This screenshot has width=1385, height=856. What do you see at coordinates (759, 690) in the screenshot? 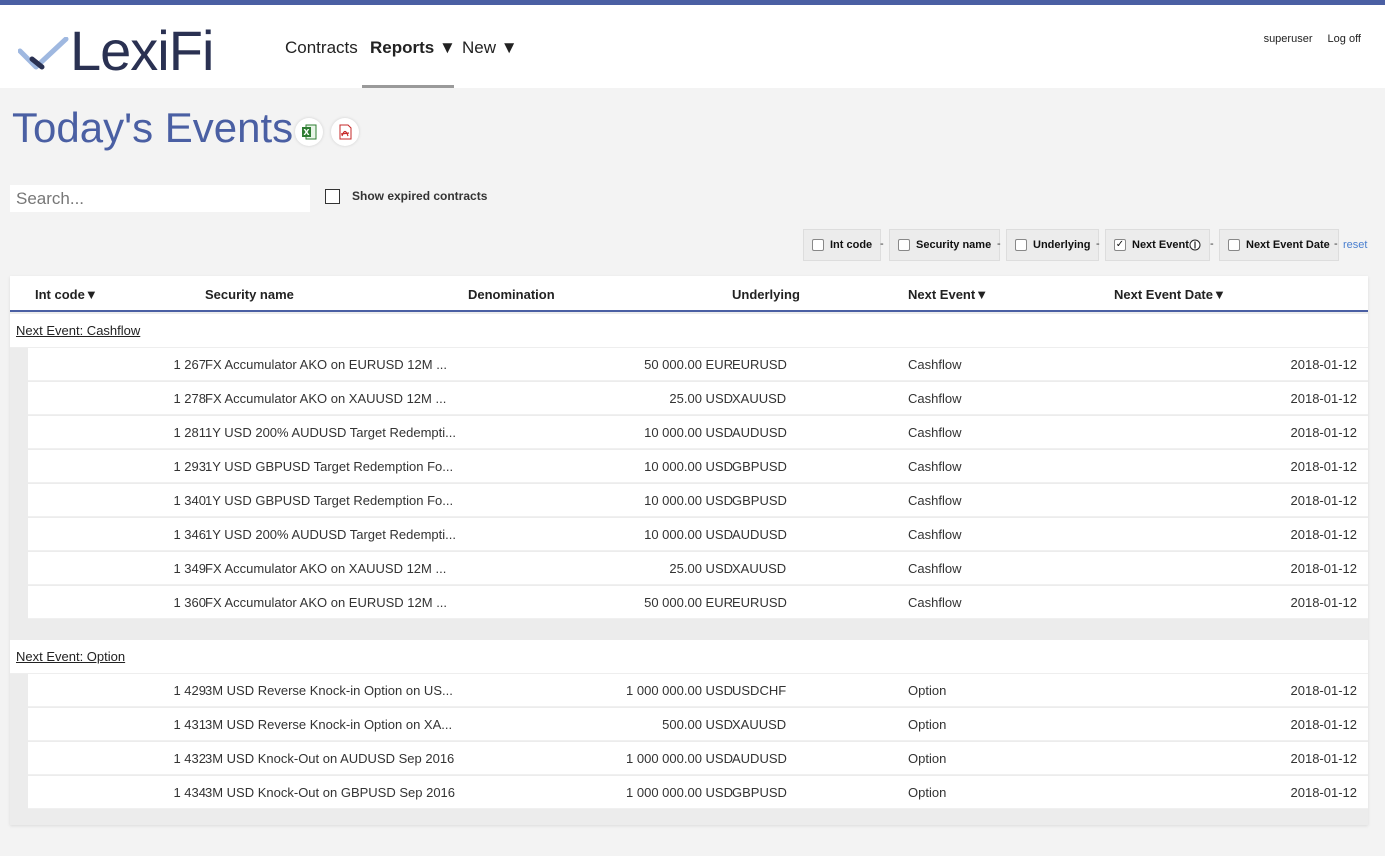
I see `cell-underlying: USDCHF` at bounding box center [759, 690].